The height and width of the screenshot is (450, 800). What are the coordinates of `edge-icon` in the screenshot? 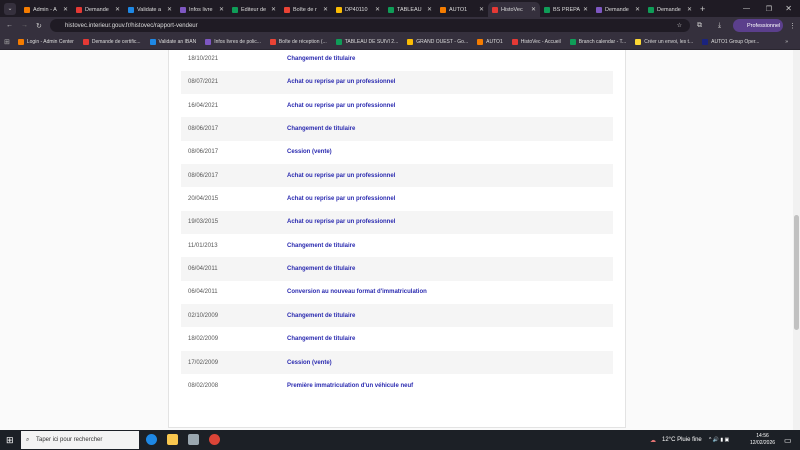 It's located at (151, 439).